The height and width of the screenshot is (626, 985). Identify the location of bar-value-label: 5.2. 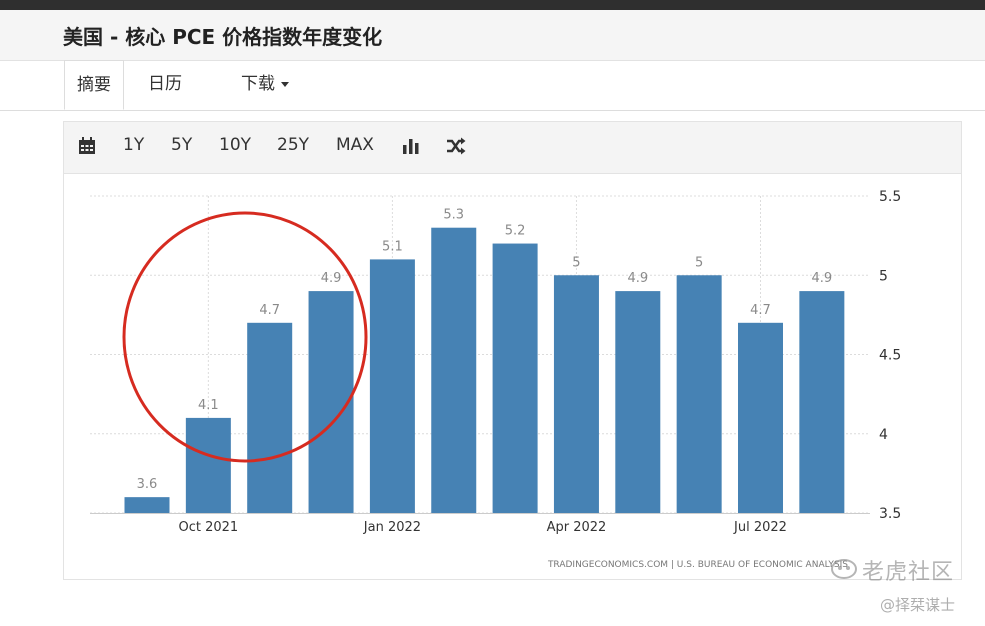
(515, 231).